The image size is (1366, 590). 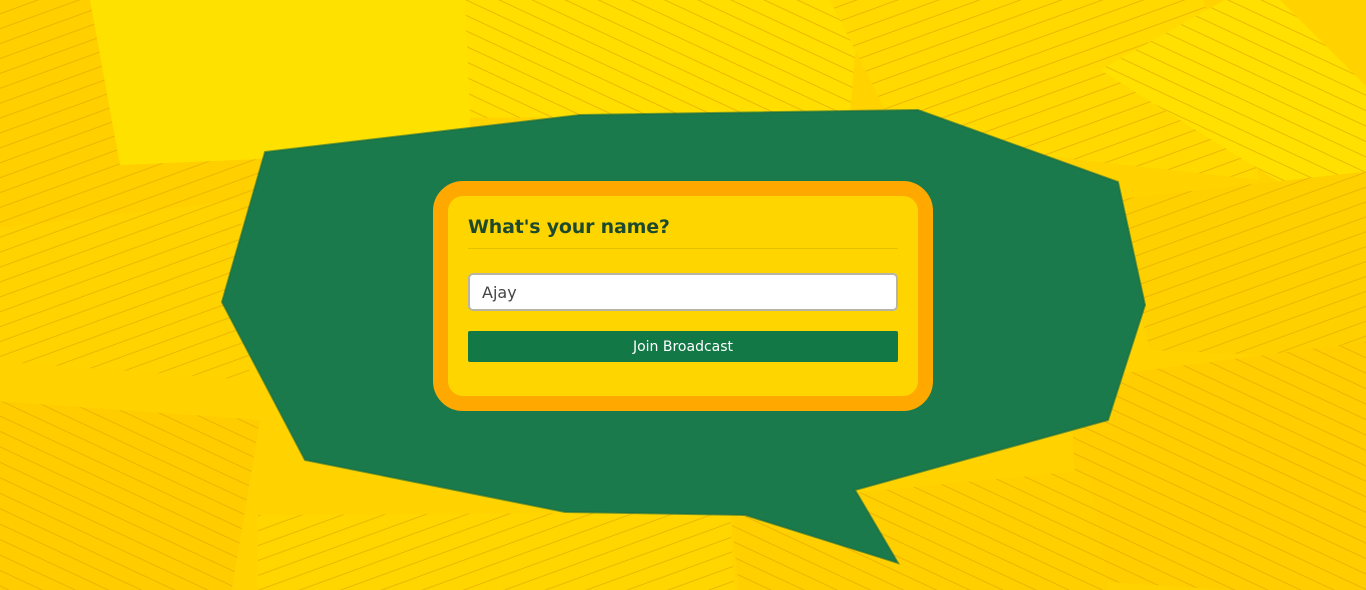 What do you see at coordinates (683, 292) in the screenshot?
I see `name-input` at bounding box center [683, 292].